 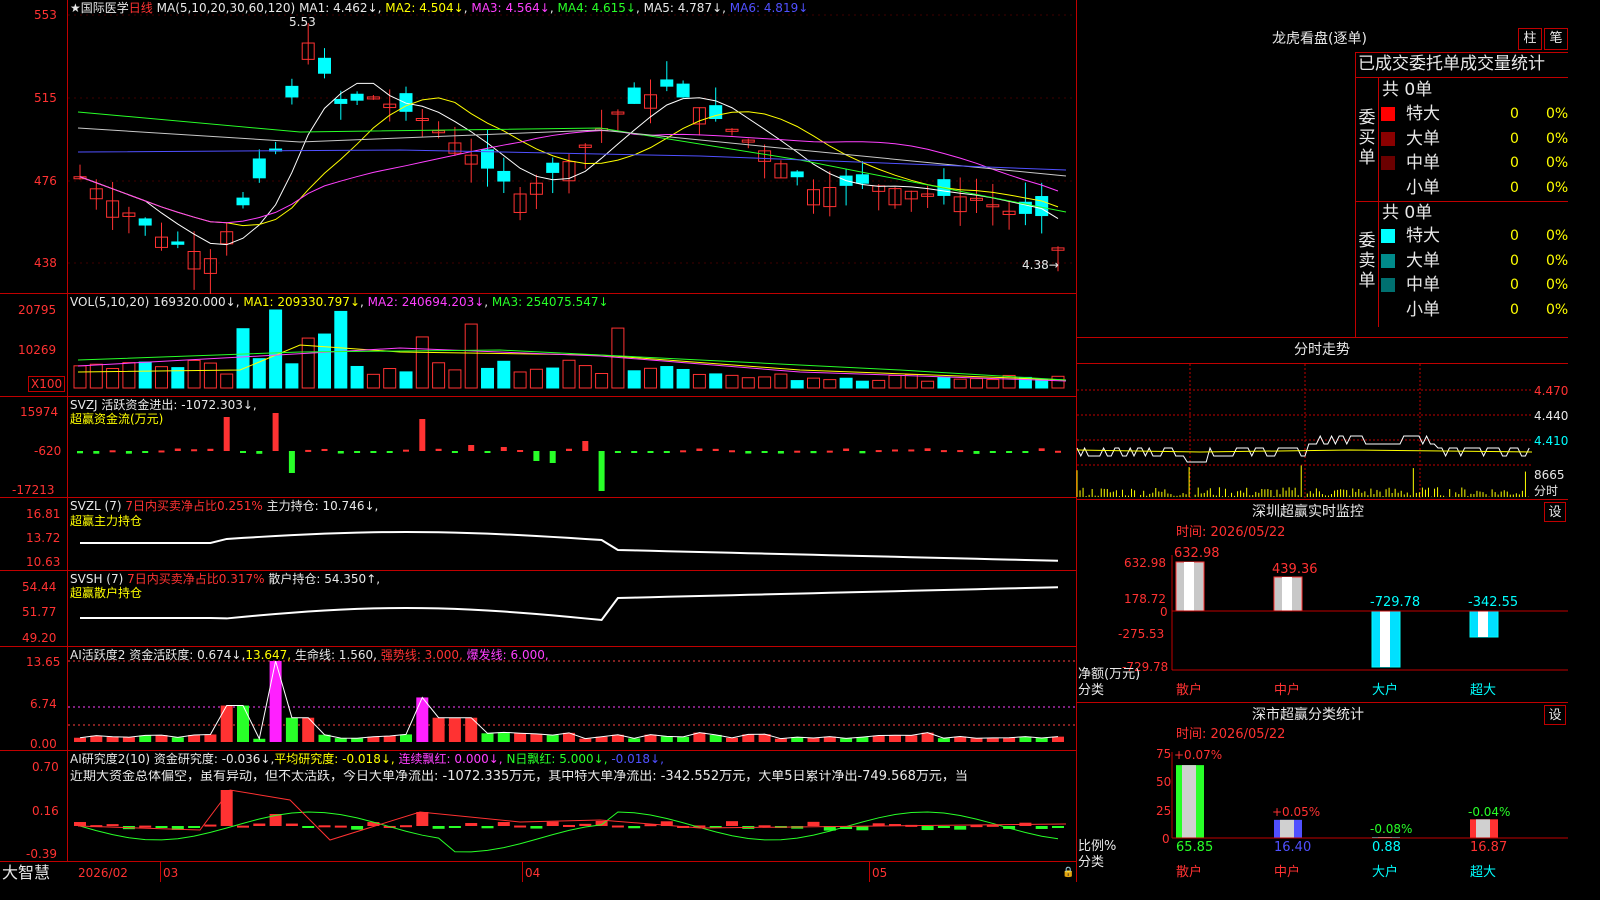 I want to click on period-label: 日线, so click(x=141, y=8).